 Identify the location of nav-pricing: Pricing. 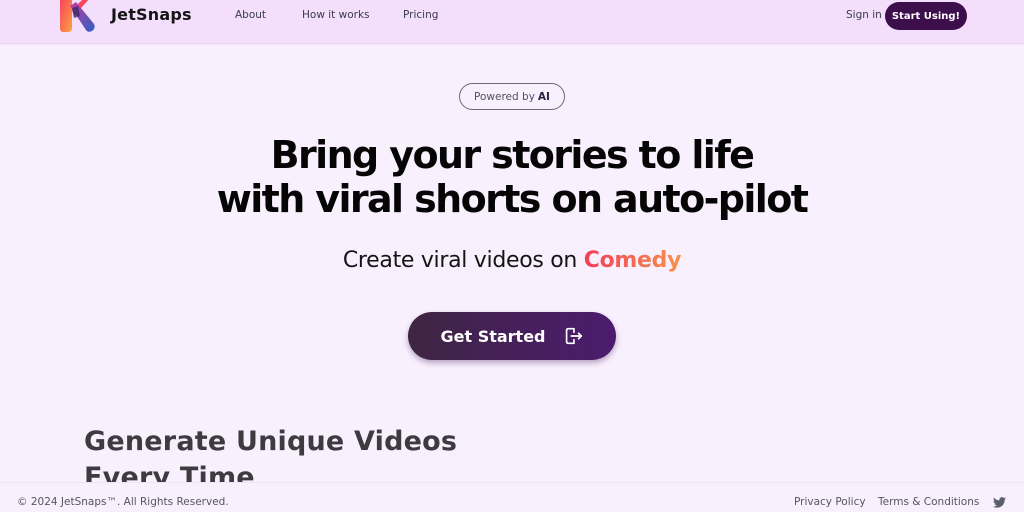
(420, 15).